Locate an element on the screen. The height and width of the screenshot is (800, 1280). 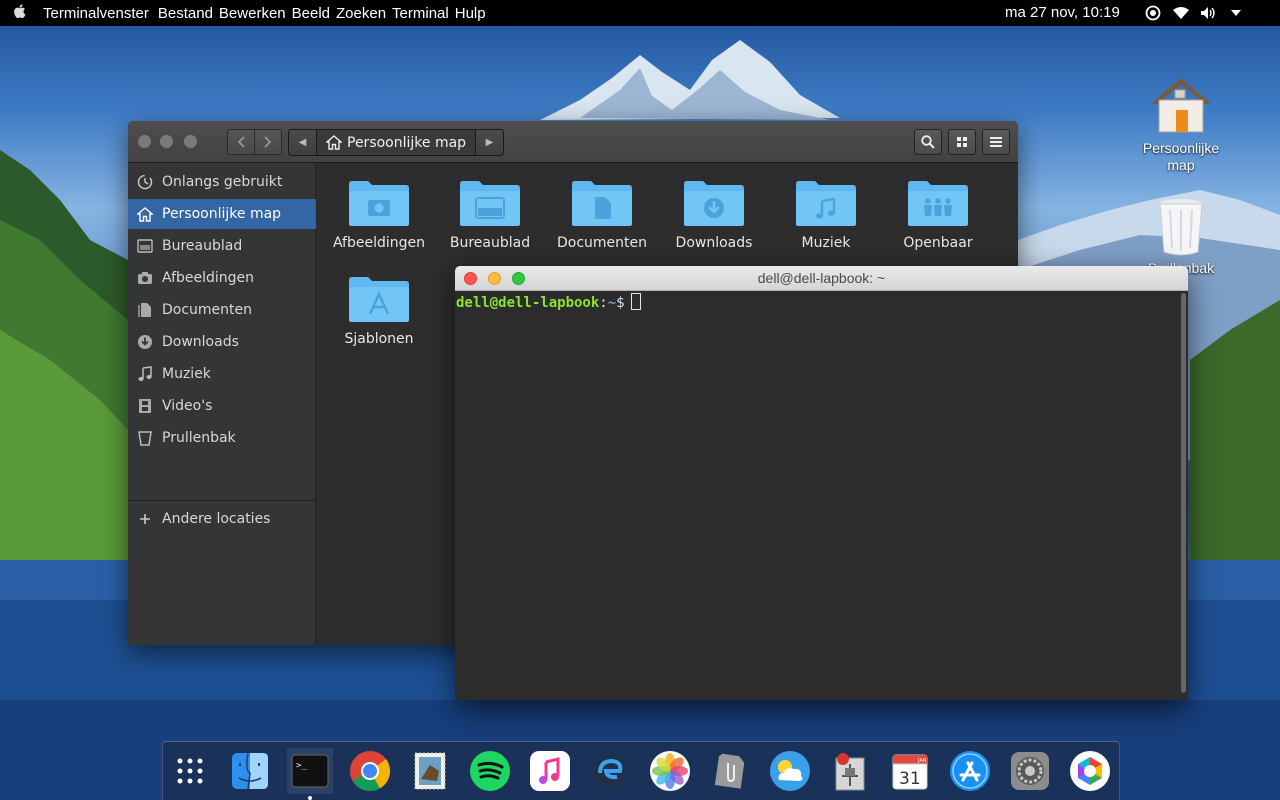
dock-system-monitor is located at coordinates (850, 771).